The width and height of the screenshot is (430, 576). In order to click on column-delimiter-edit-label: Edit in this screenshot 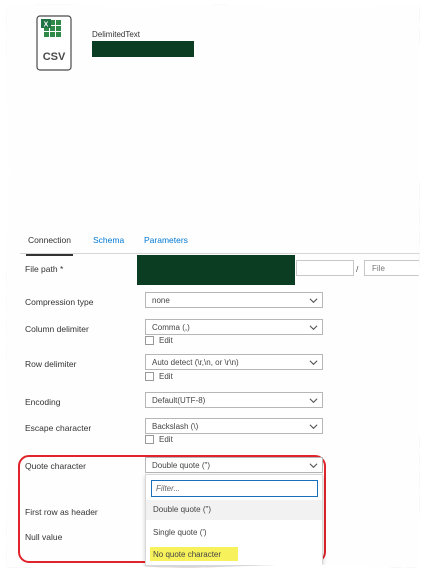, I will do `click(166, 340)`.